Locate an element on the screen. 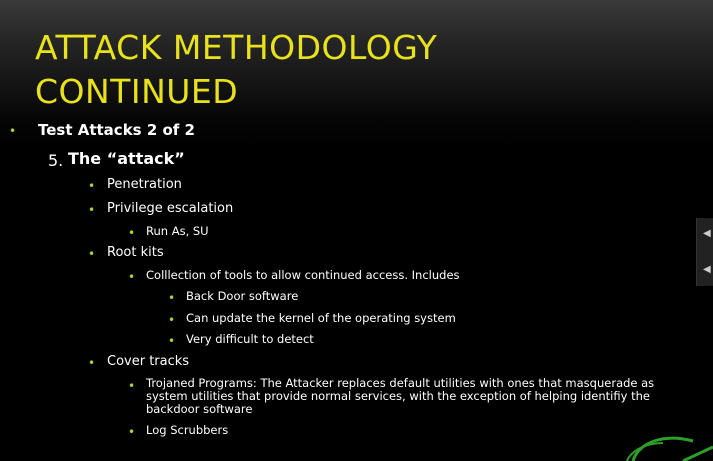  slide-title-line-1: ATTACK METHODOLOGY is located at coordinates (236, 48).